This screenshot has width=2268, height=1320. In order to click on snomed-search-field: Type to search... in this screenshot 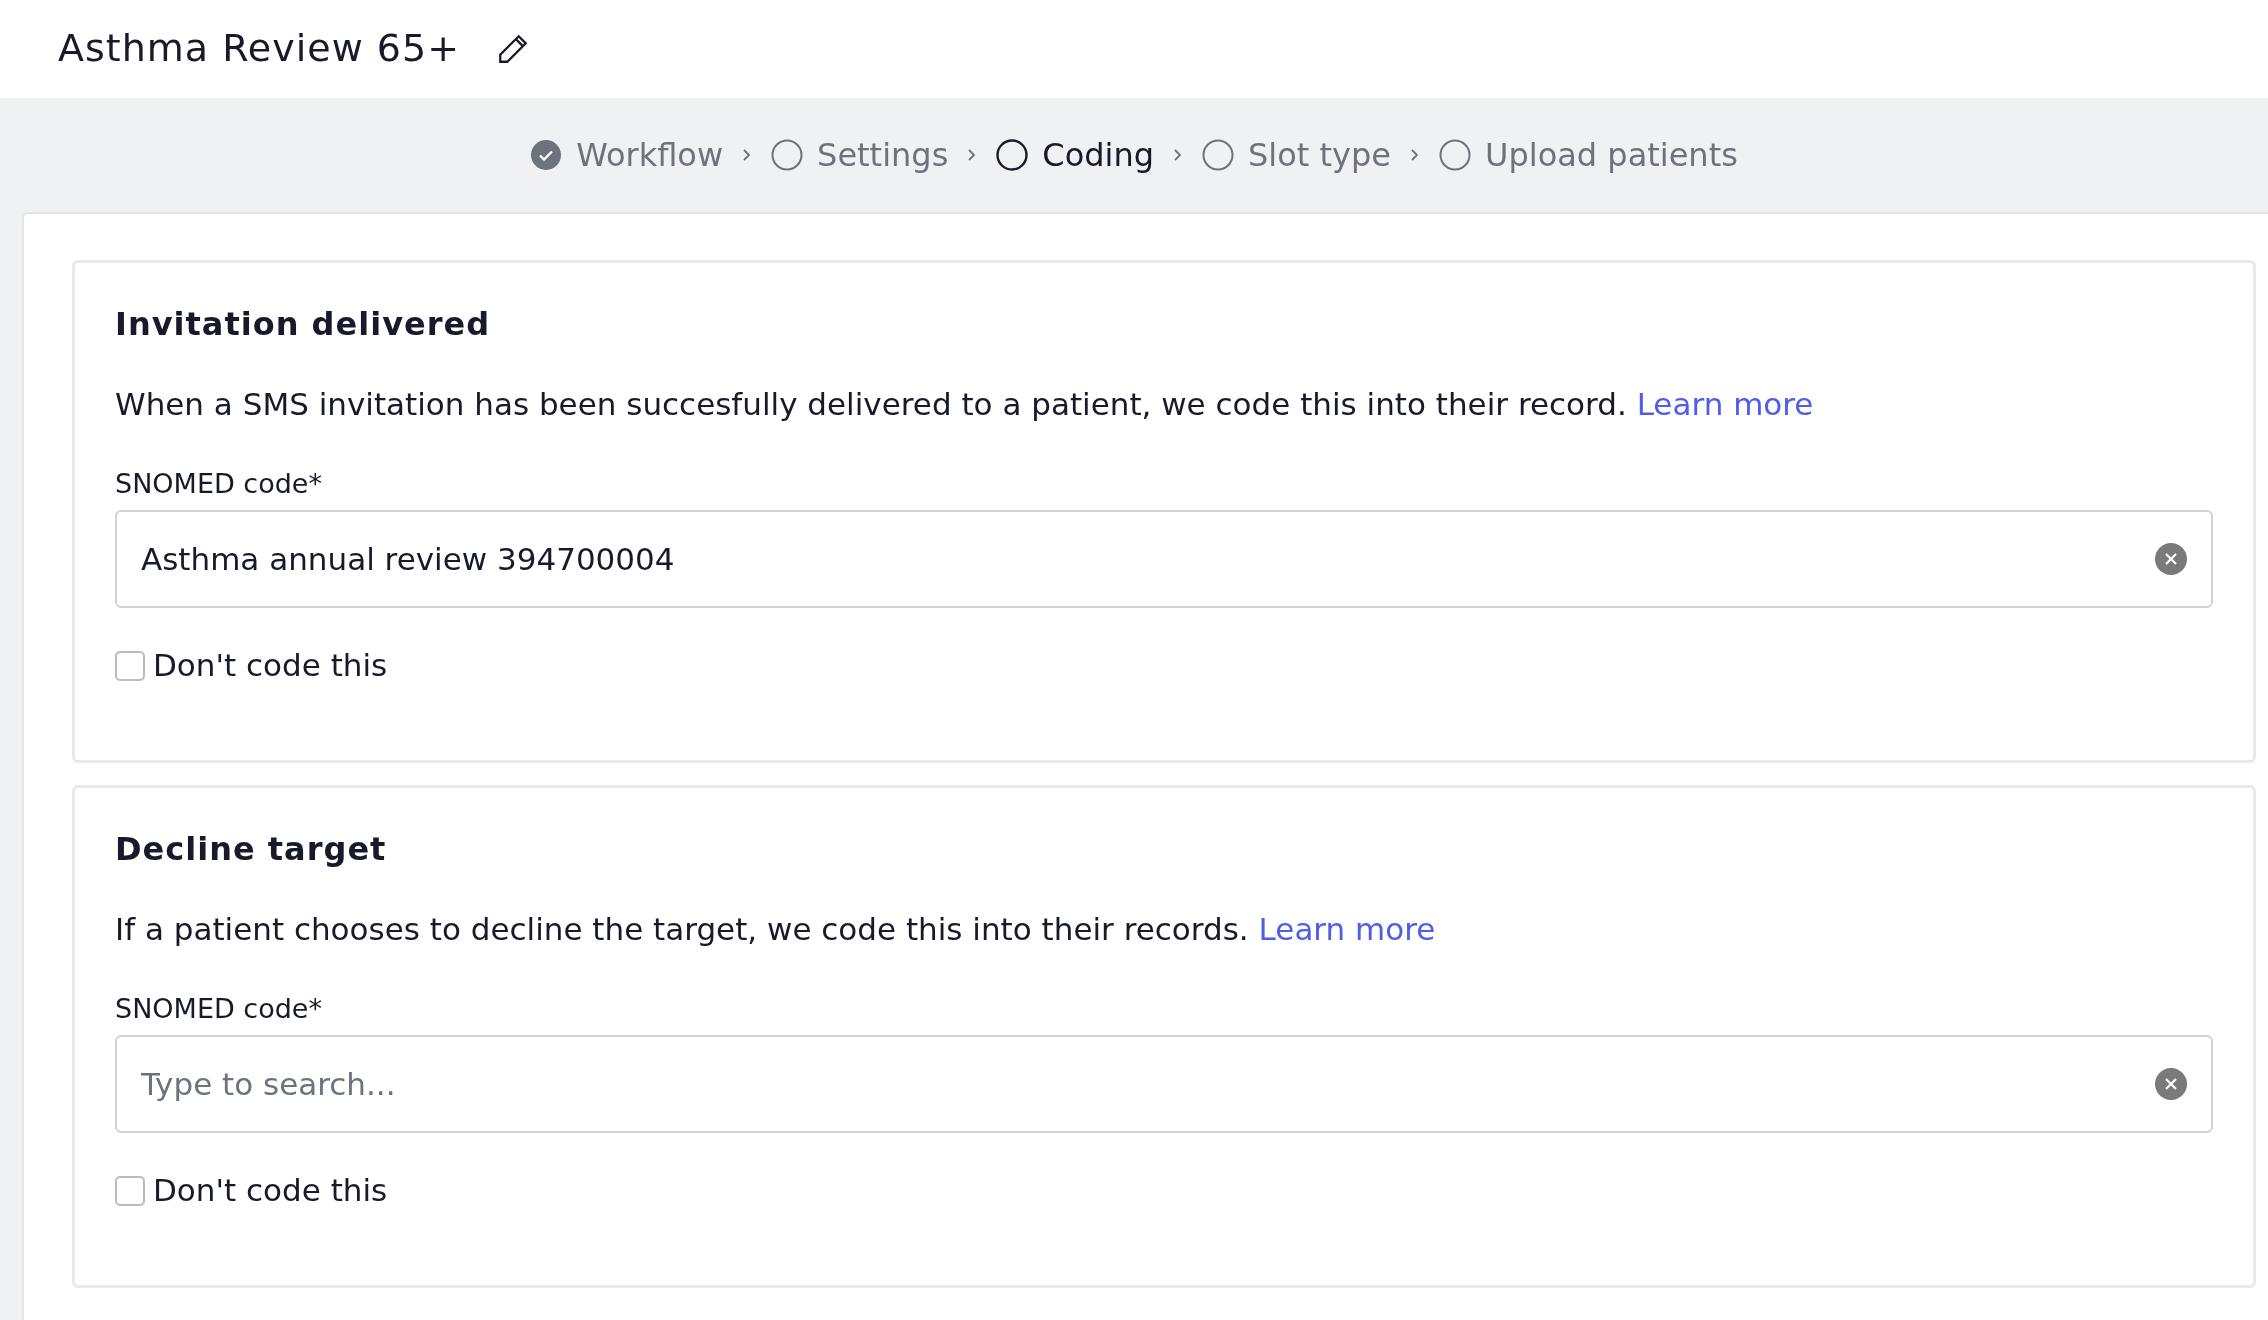, I will do `click(1164, 1084)`.